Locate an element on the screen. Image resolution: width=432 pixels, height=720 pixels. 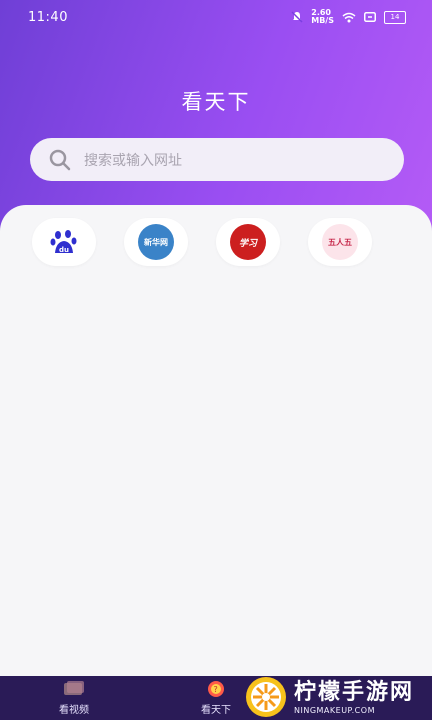
bell-off-icon is located at coordinates (297, 17).